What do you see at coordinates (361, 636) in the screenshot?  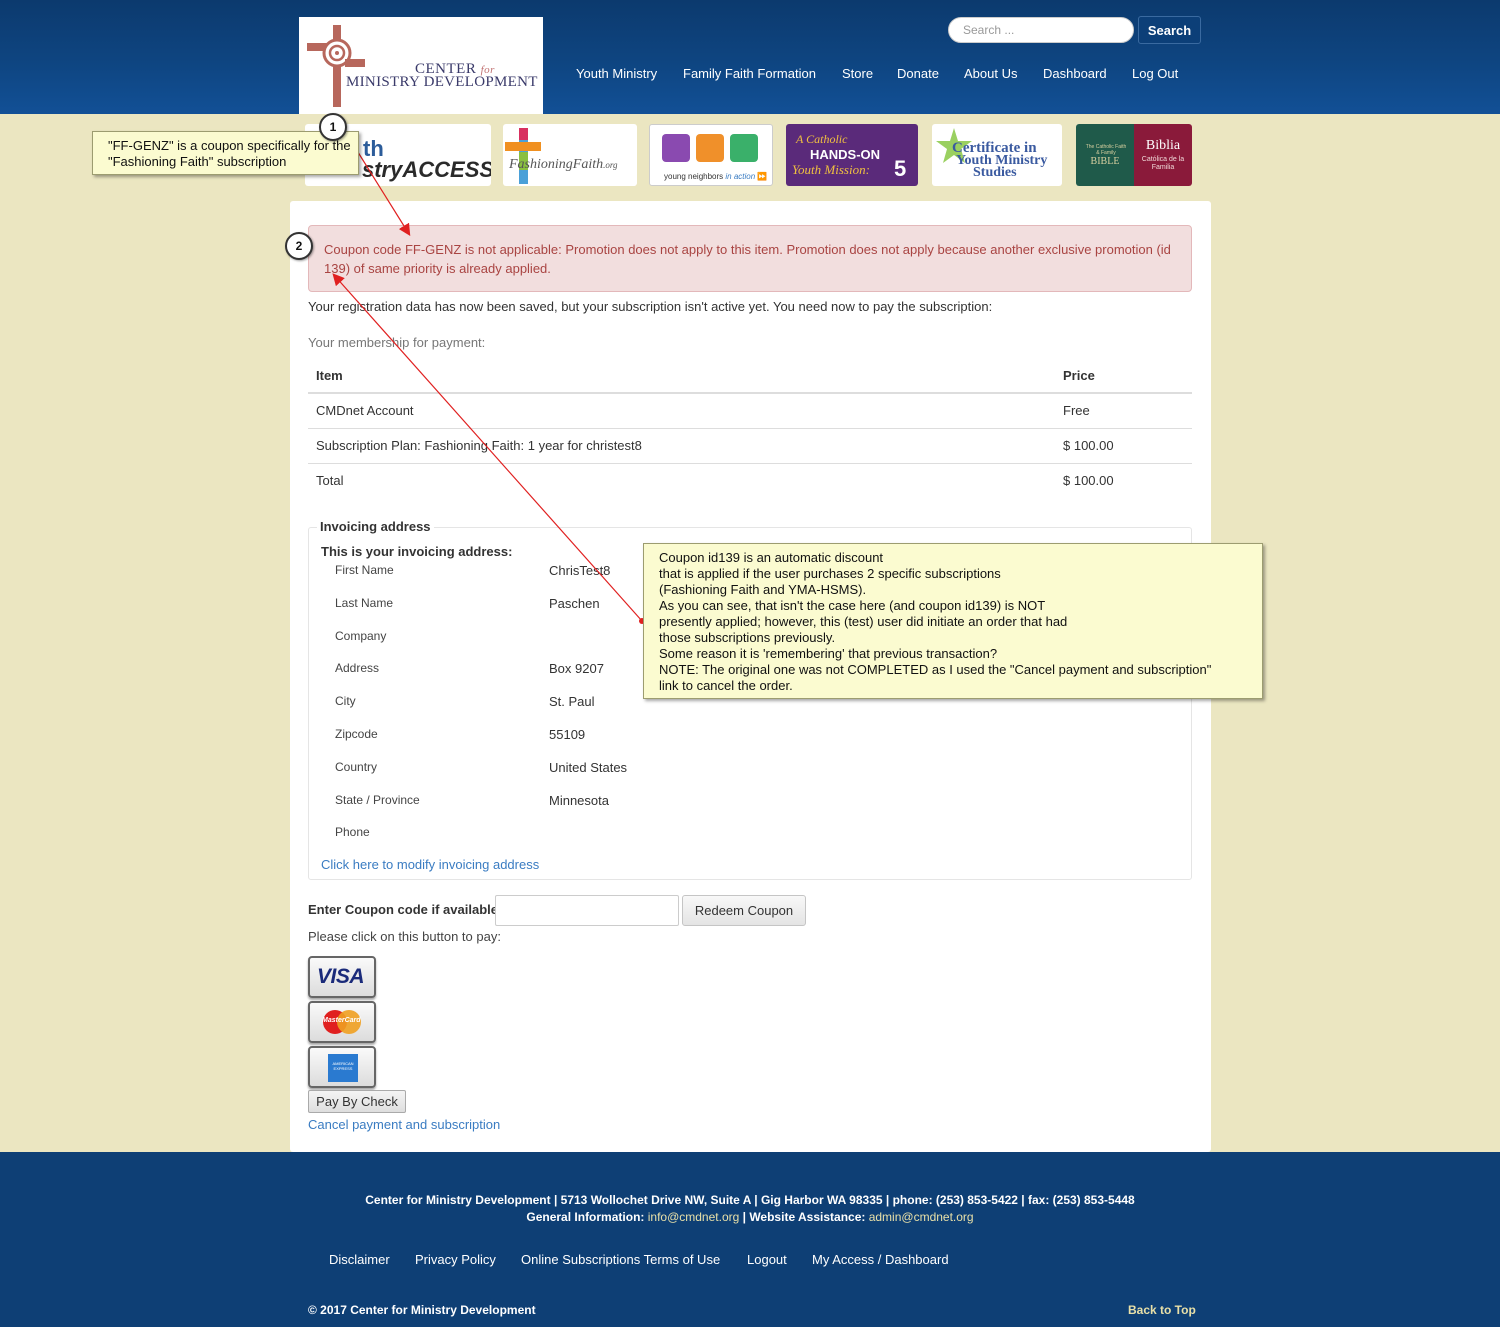 I see `field-label-company: Company` at bounding box center [361, 636].